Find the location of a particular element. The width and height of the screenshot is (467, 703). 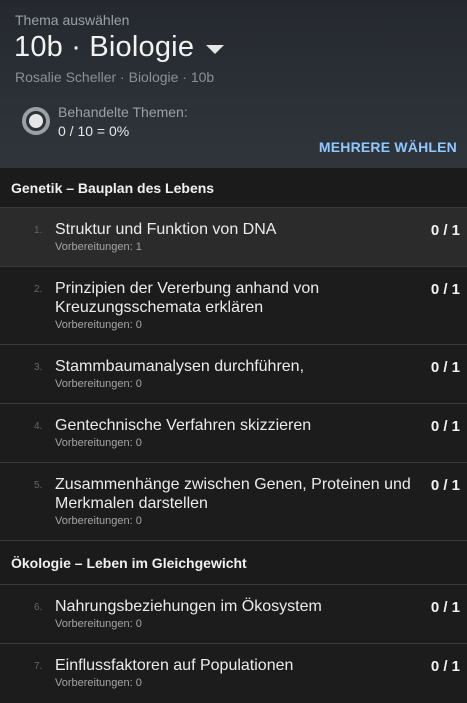

progress-value: 0 / 10 = 0% is located at coordinates (94, 131).